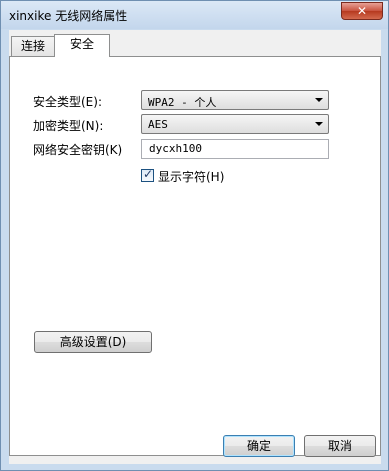 The image size is (389, 471). I want to click on encryption-type-label: 加密类型(N):, so click(68, 126).